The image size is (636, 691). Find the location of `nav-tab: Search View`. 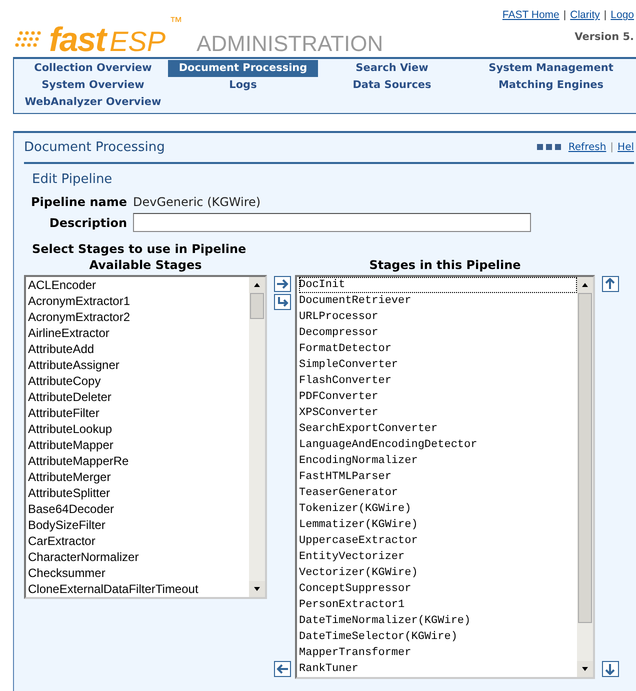

nav-tab: Search View is located at coordinates (392, 68).